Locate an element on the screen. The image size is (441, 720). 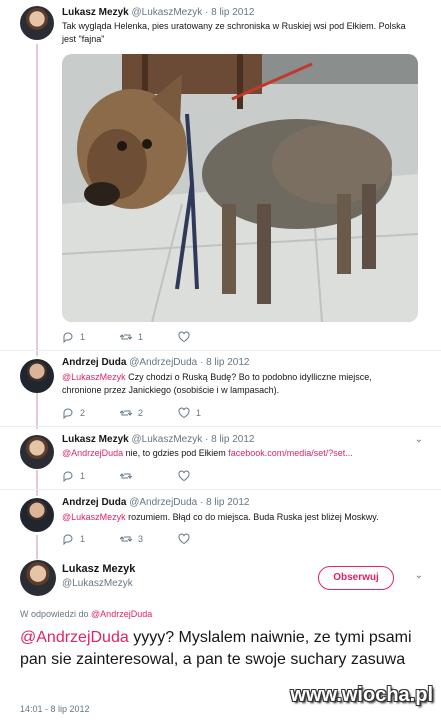
tweet-actions: 2 2 1 is located at coordinates (149, 413).